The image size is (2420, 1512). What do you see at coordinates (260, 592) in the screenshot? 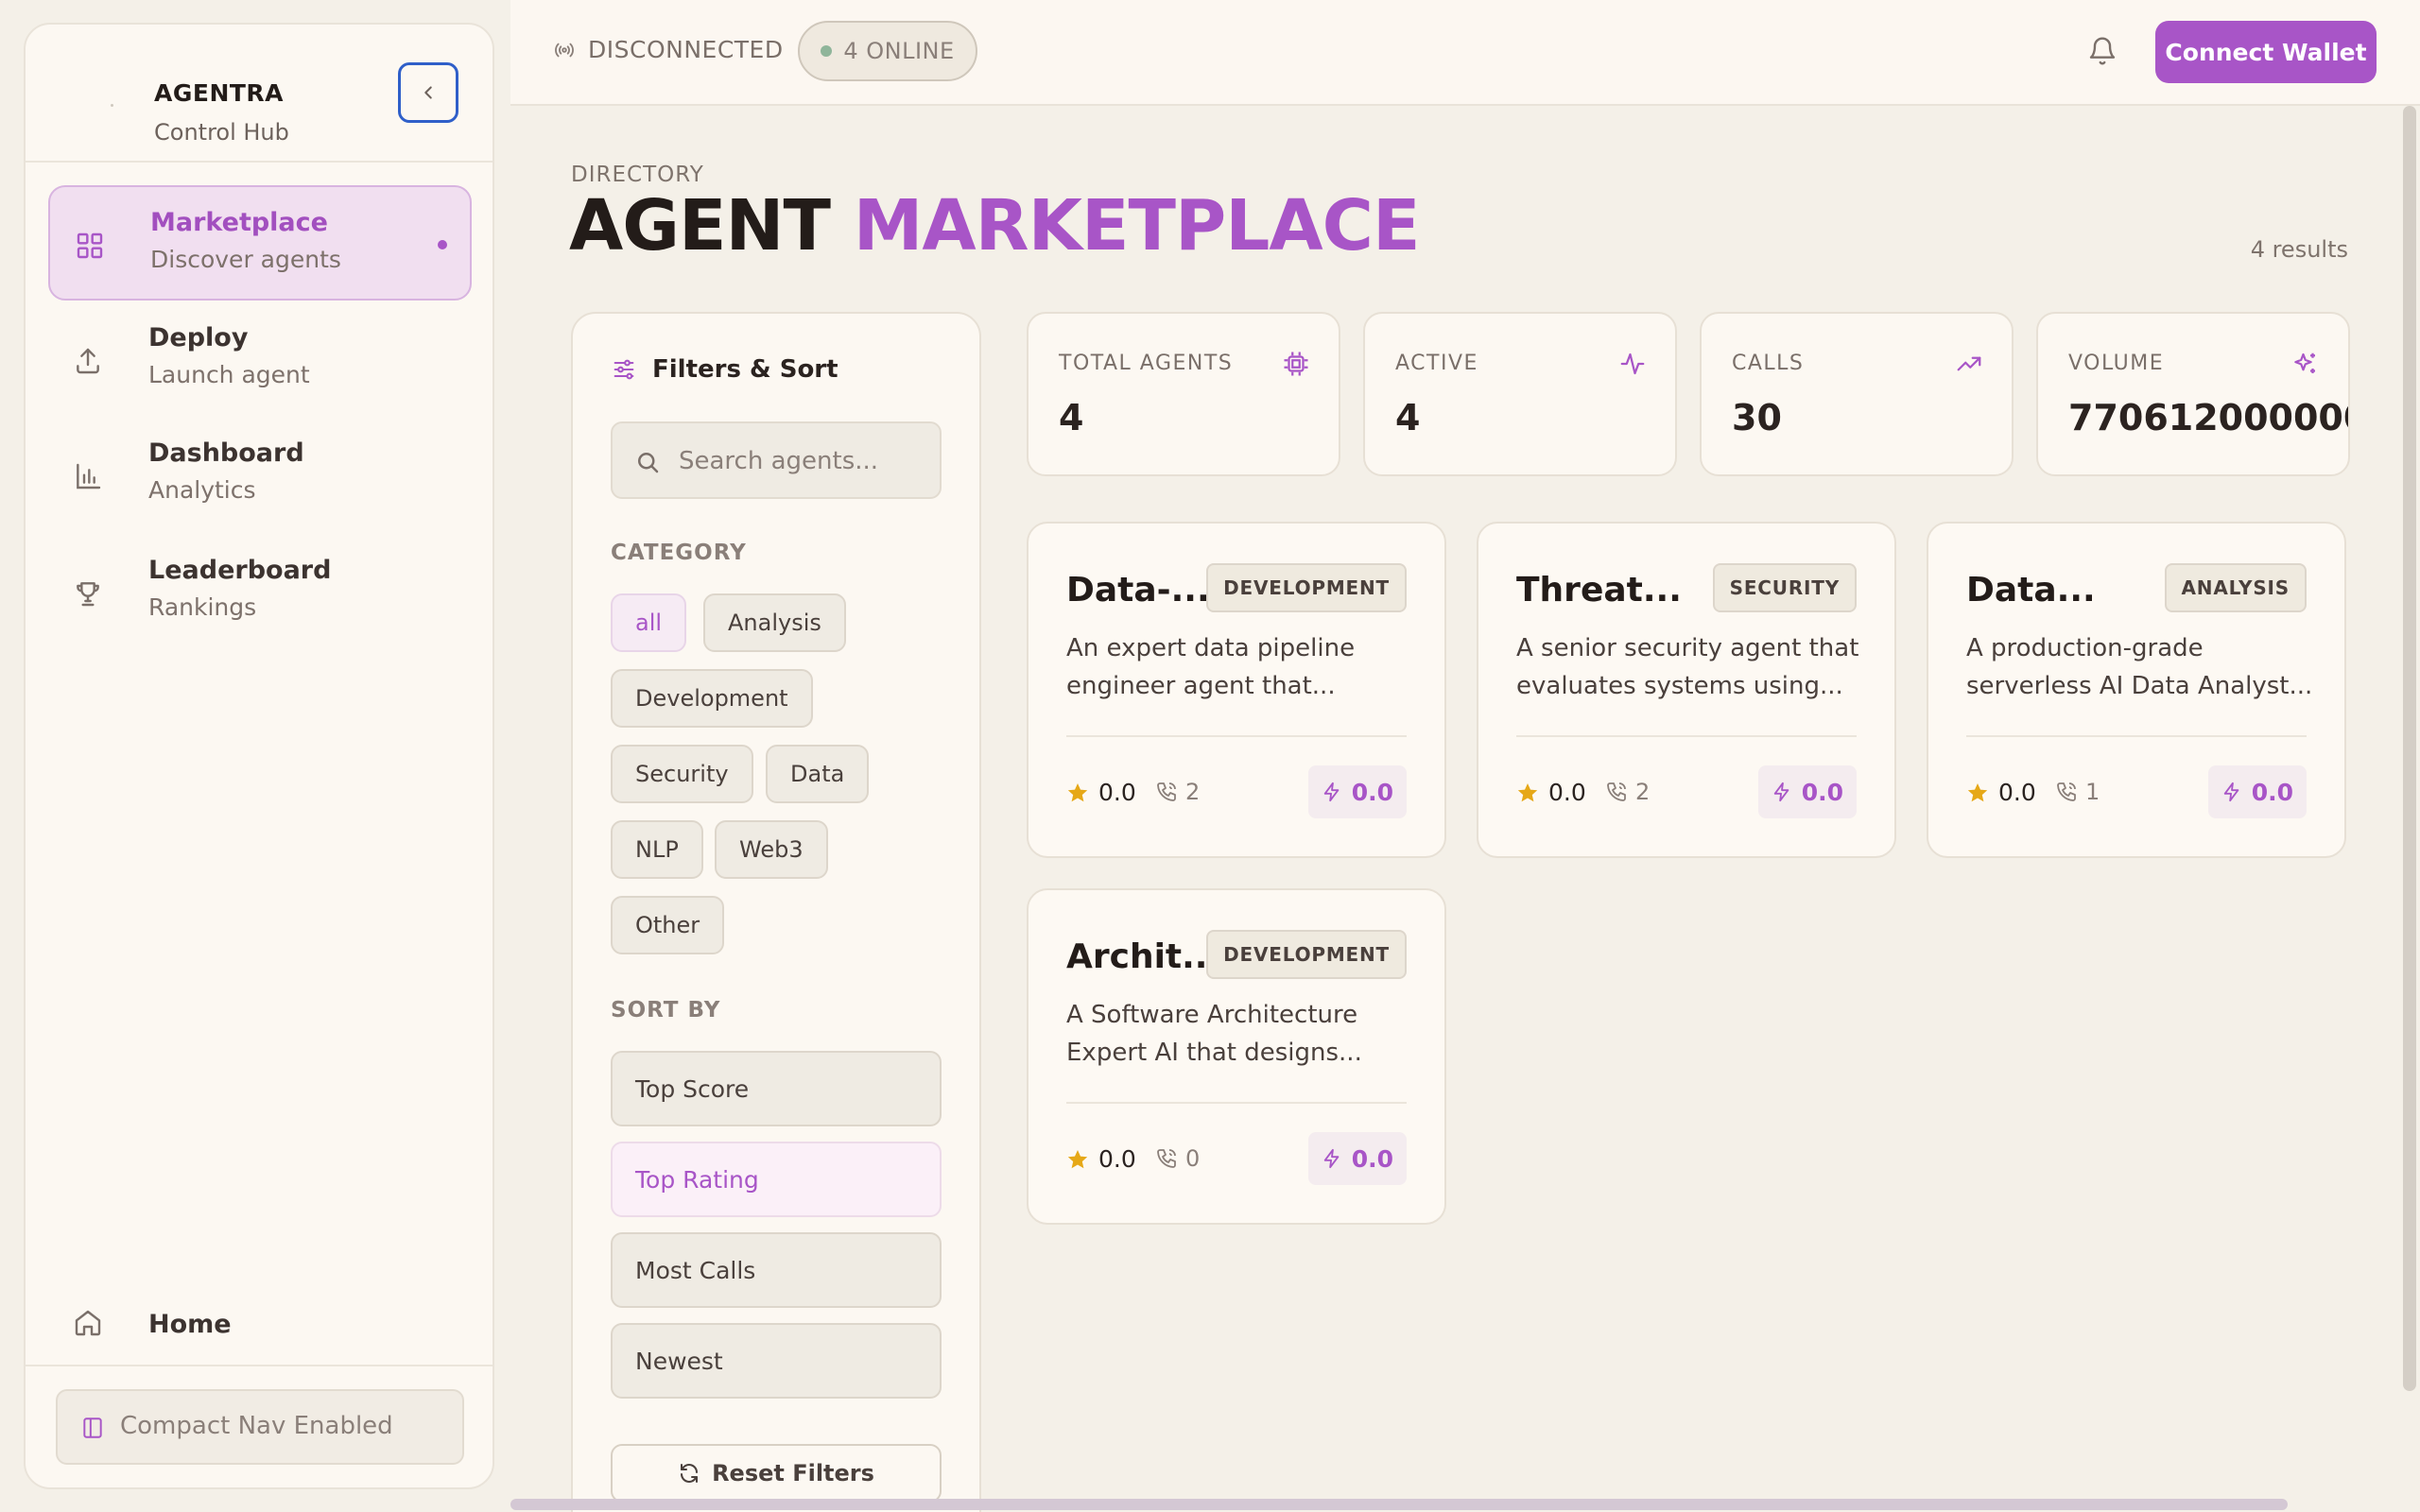
I see `sidebar-item-leaderboard: Leaderboard Rankings` at bounding box center [260, 592].